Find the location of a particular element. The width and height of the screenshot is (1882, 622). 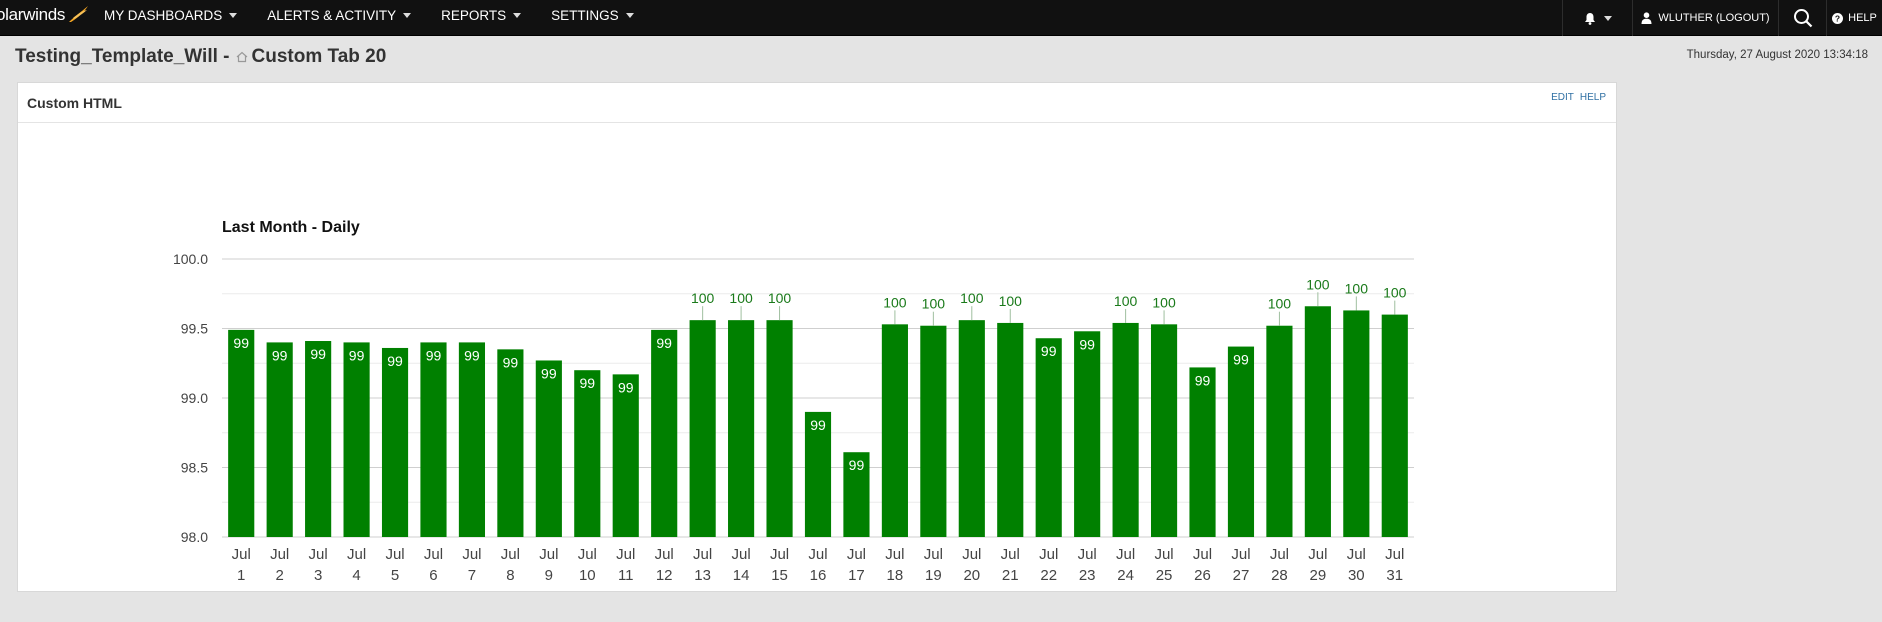

brand-name: olarwinds is located at coordinates (33, 14).